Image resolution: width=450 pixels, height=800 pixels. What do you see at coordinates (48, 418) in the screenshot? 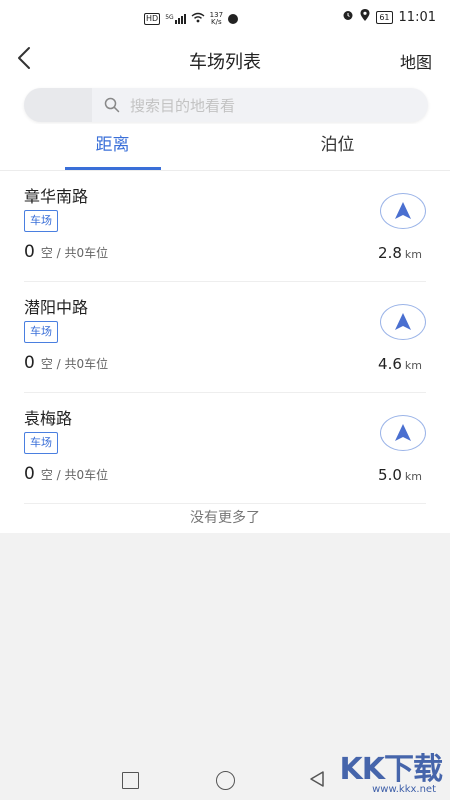
I see `lot-name: 袁梅路` at bounding box center [48, 418].